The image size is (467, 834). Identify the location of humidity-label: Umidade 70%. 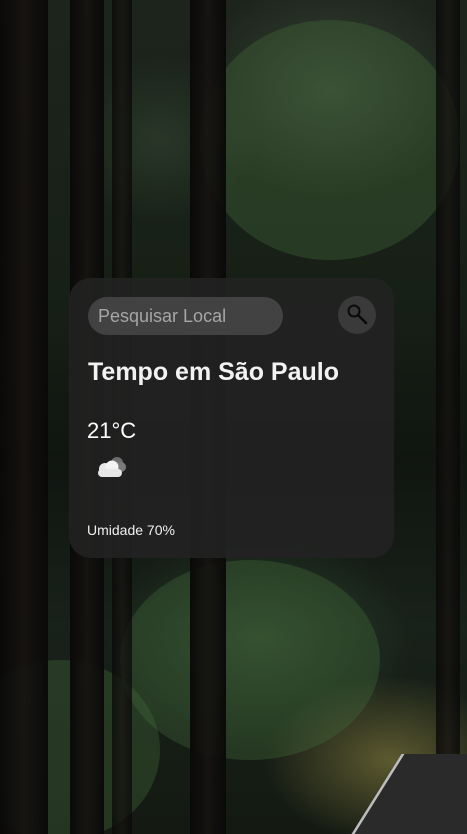
(131, 530).